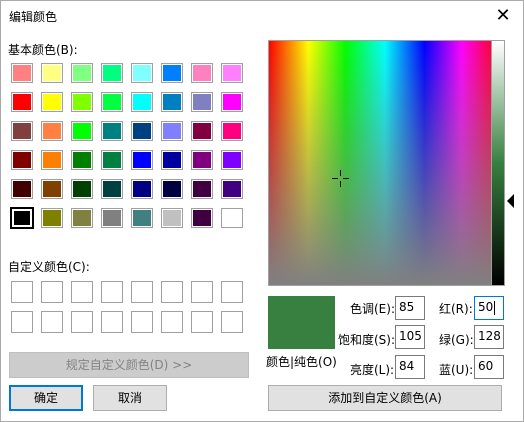 Image resolution: width=524 pixels, height=422 pixels. What do you see at coordinates (262, 16) in the screenshot?
I see `title-bar: 编辑颜色 ✕` at bounding box center [262, 16].